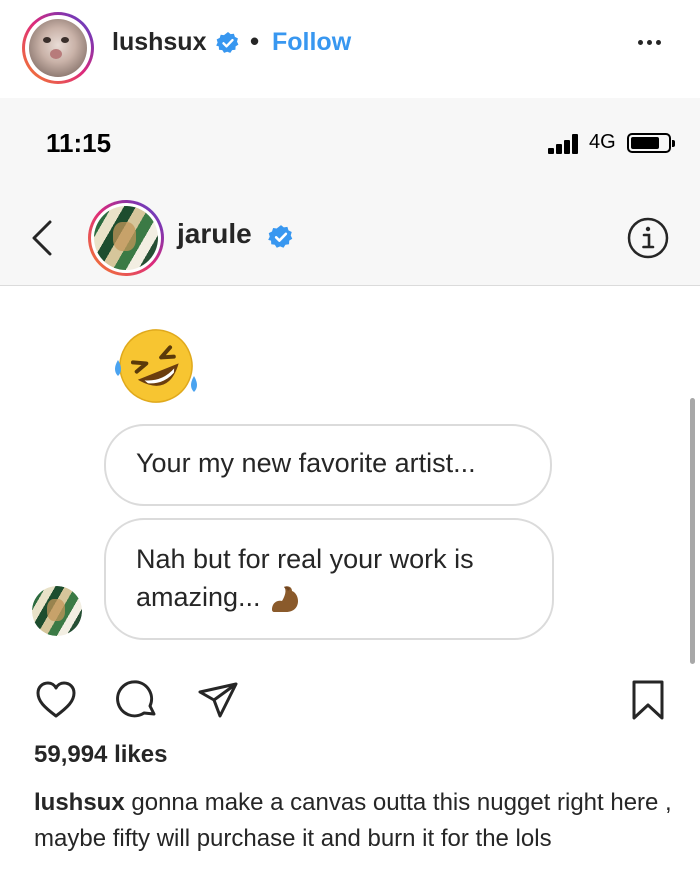  I want to click on rolling-laughing-emoji-icon, so click(156, 366).